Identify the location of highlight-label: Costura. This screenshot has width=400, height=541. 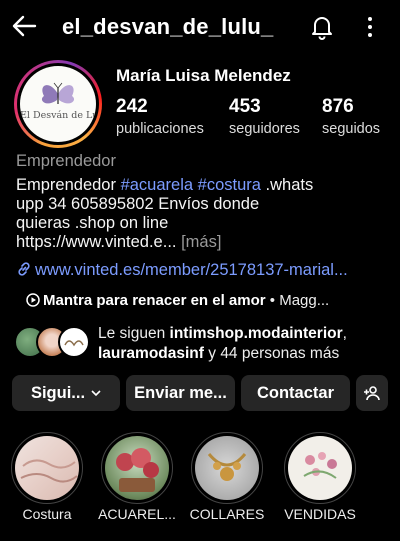
(47, 514).